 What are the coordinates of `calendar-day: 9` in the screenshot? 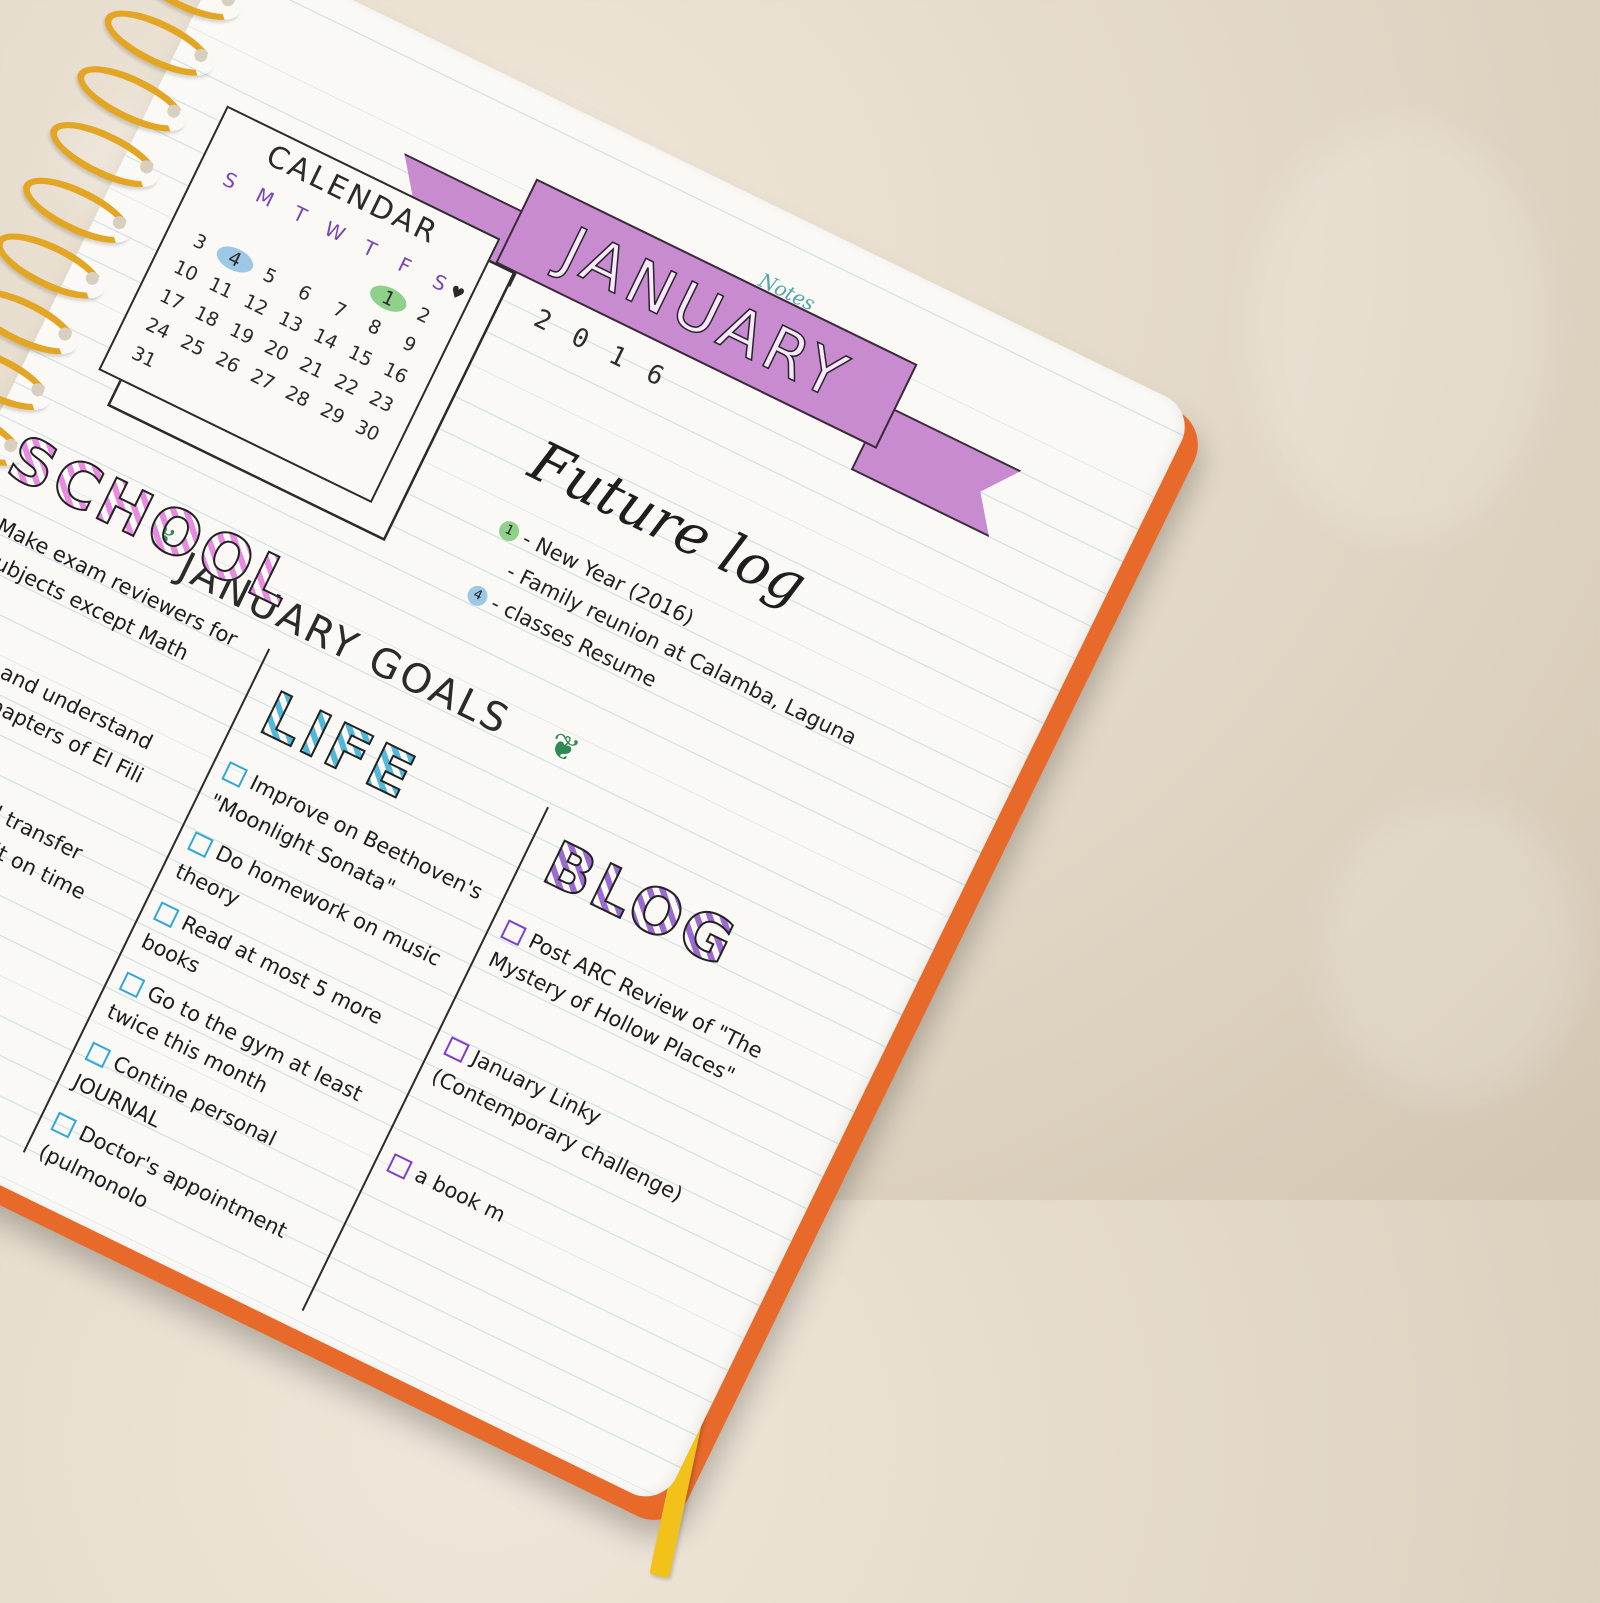 It's located at (409, 345).